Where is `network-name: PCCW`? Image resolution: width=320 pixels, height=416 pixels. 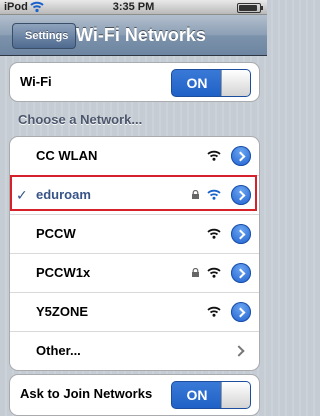 network-name: PCCW is located at coordinates (56, 233).